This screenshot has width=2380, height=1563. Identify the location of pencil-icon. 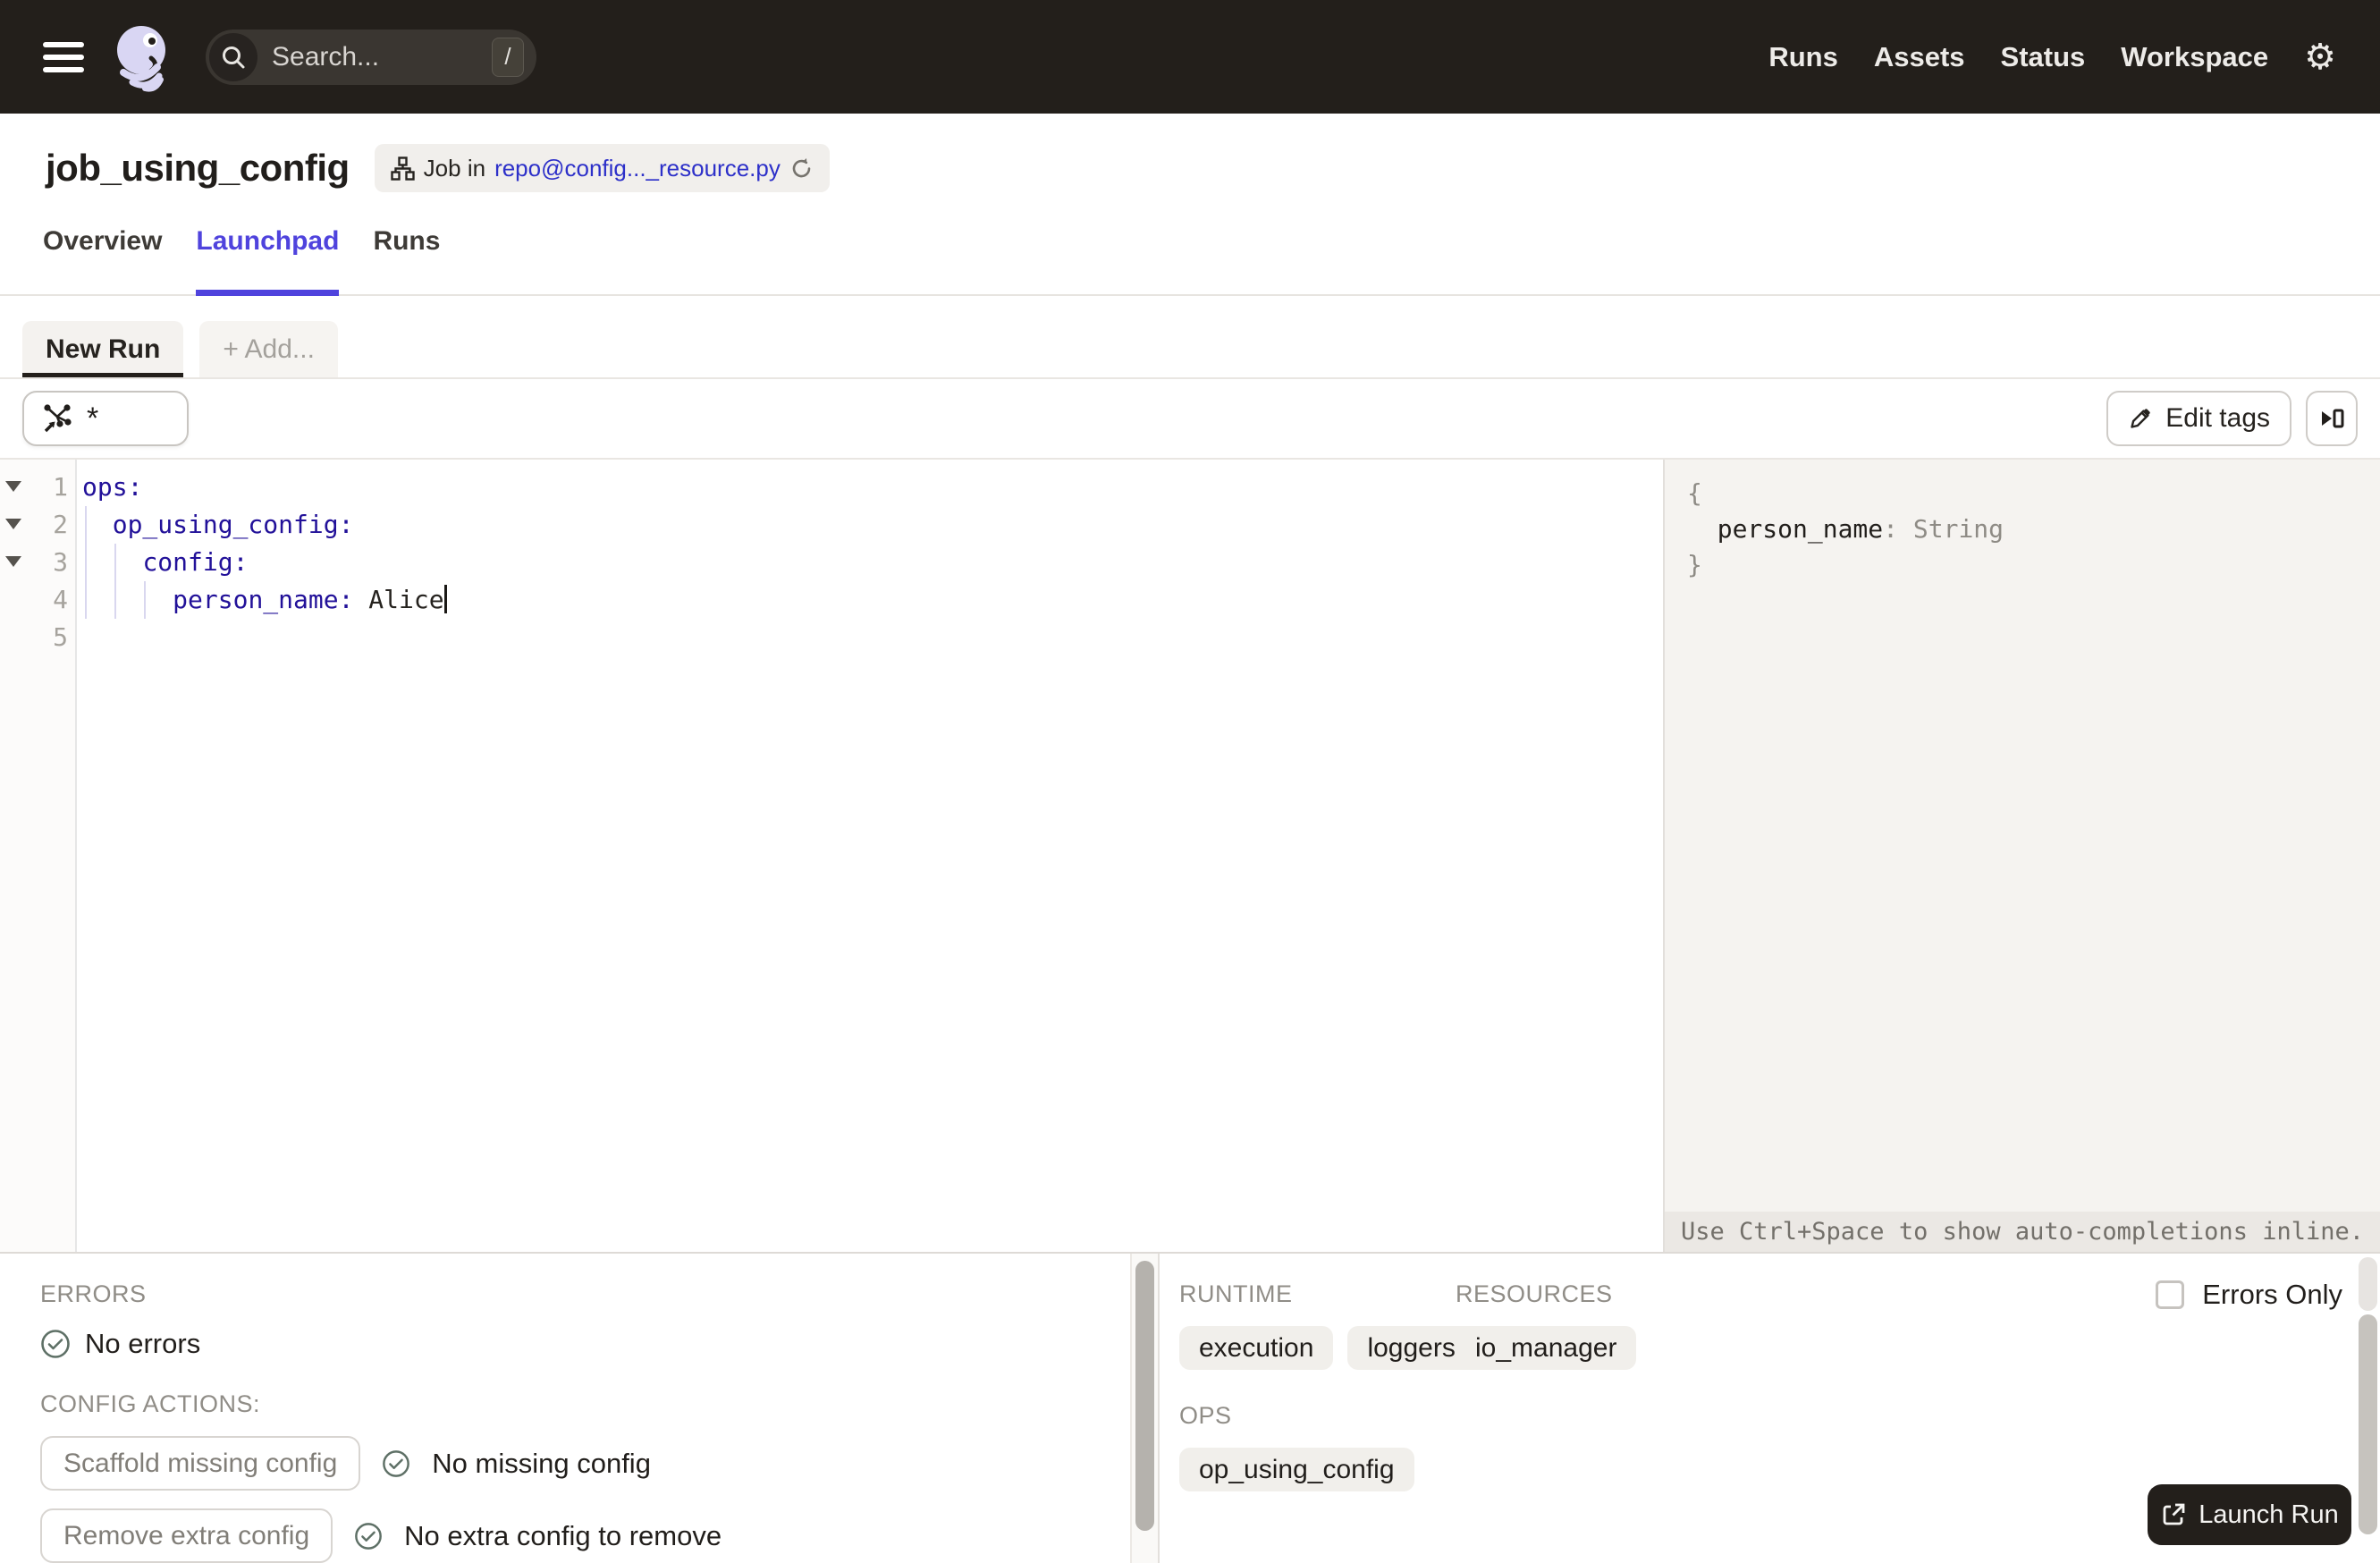
(2140, 418).